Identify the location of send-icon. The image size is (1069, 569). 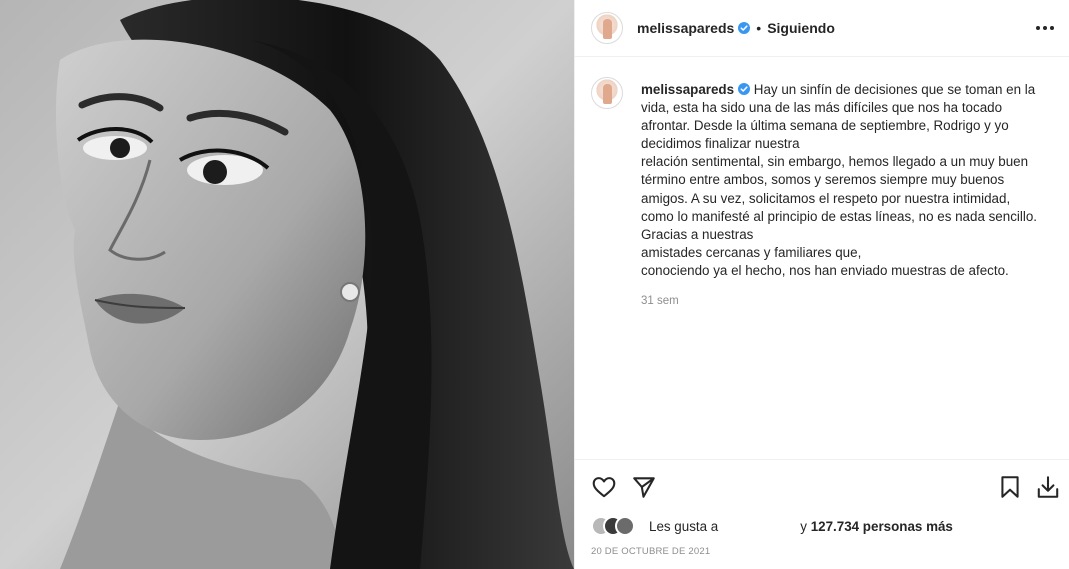
(644, 487).